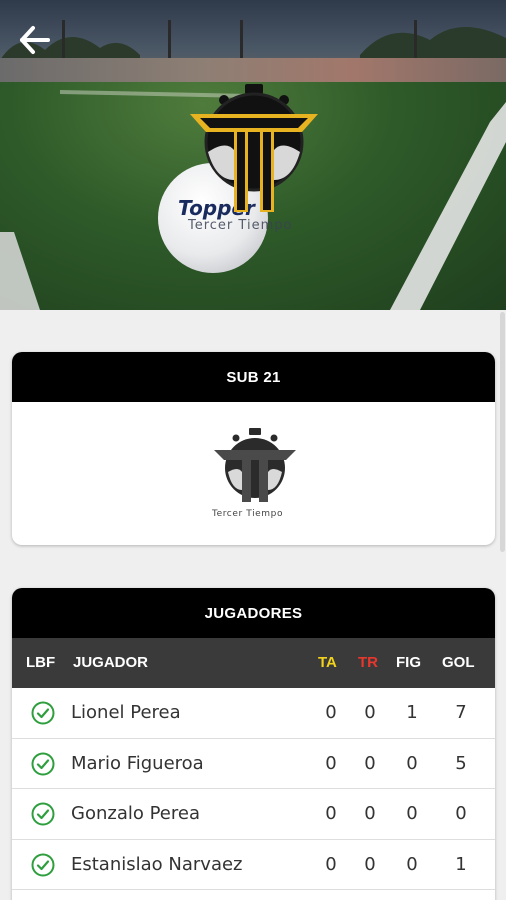 This screenshot has width=506, height=900. I want to click on scrollbar, so click(502, 432).